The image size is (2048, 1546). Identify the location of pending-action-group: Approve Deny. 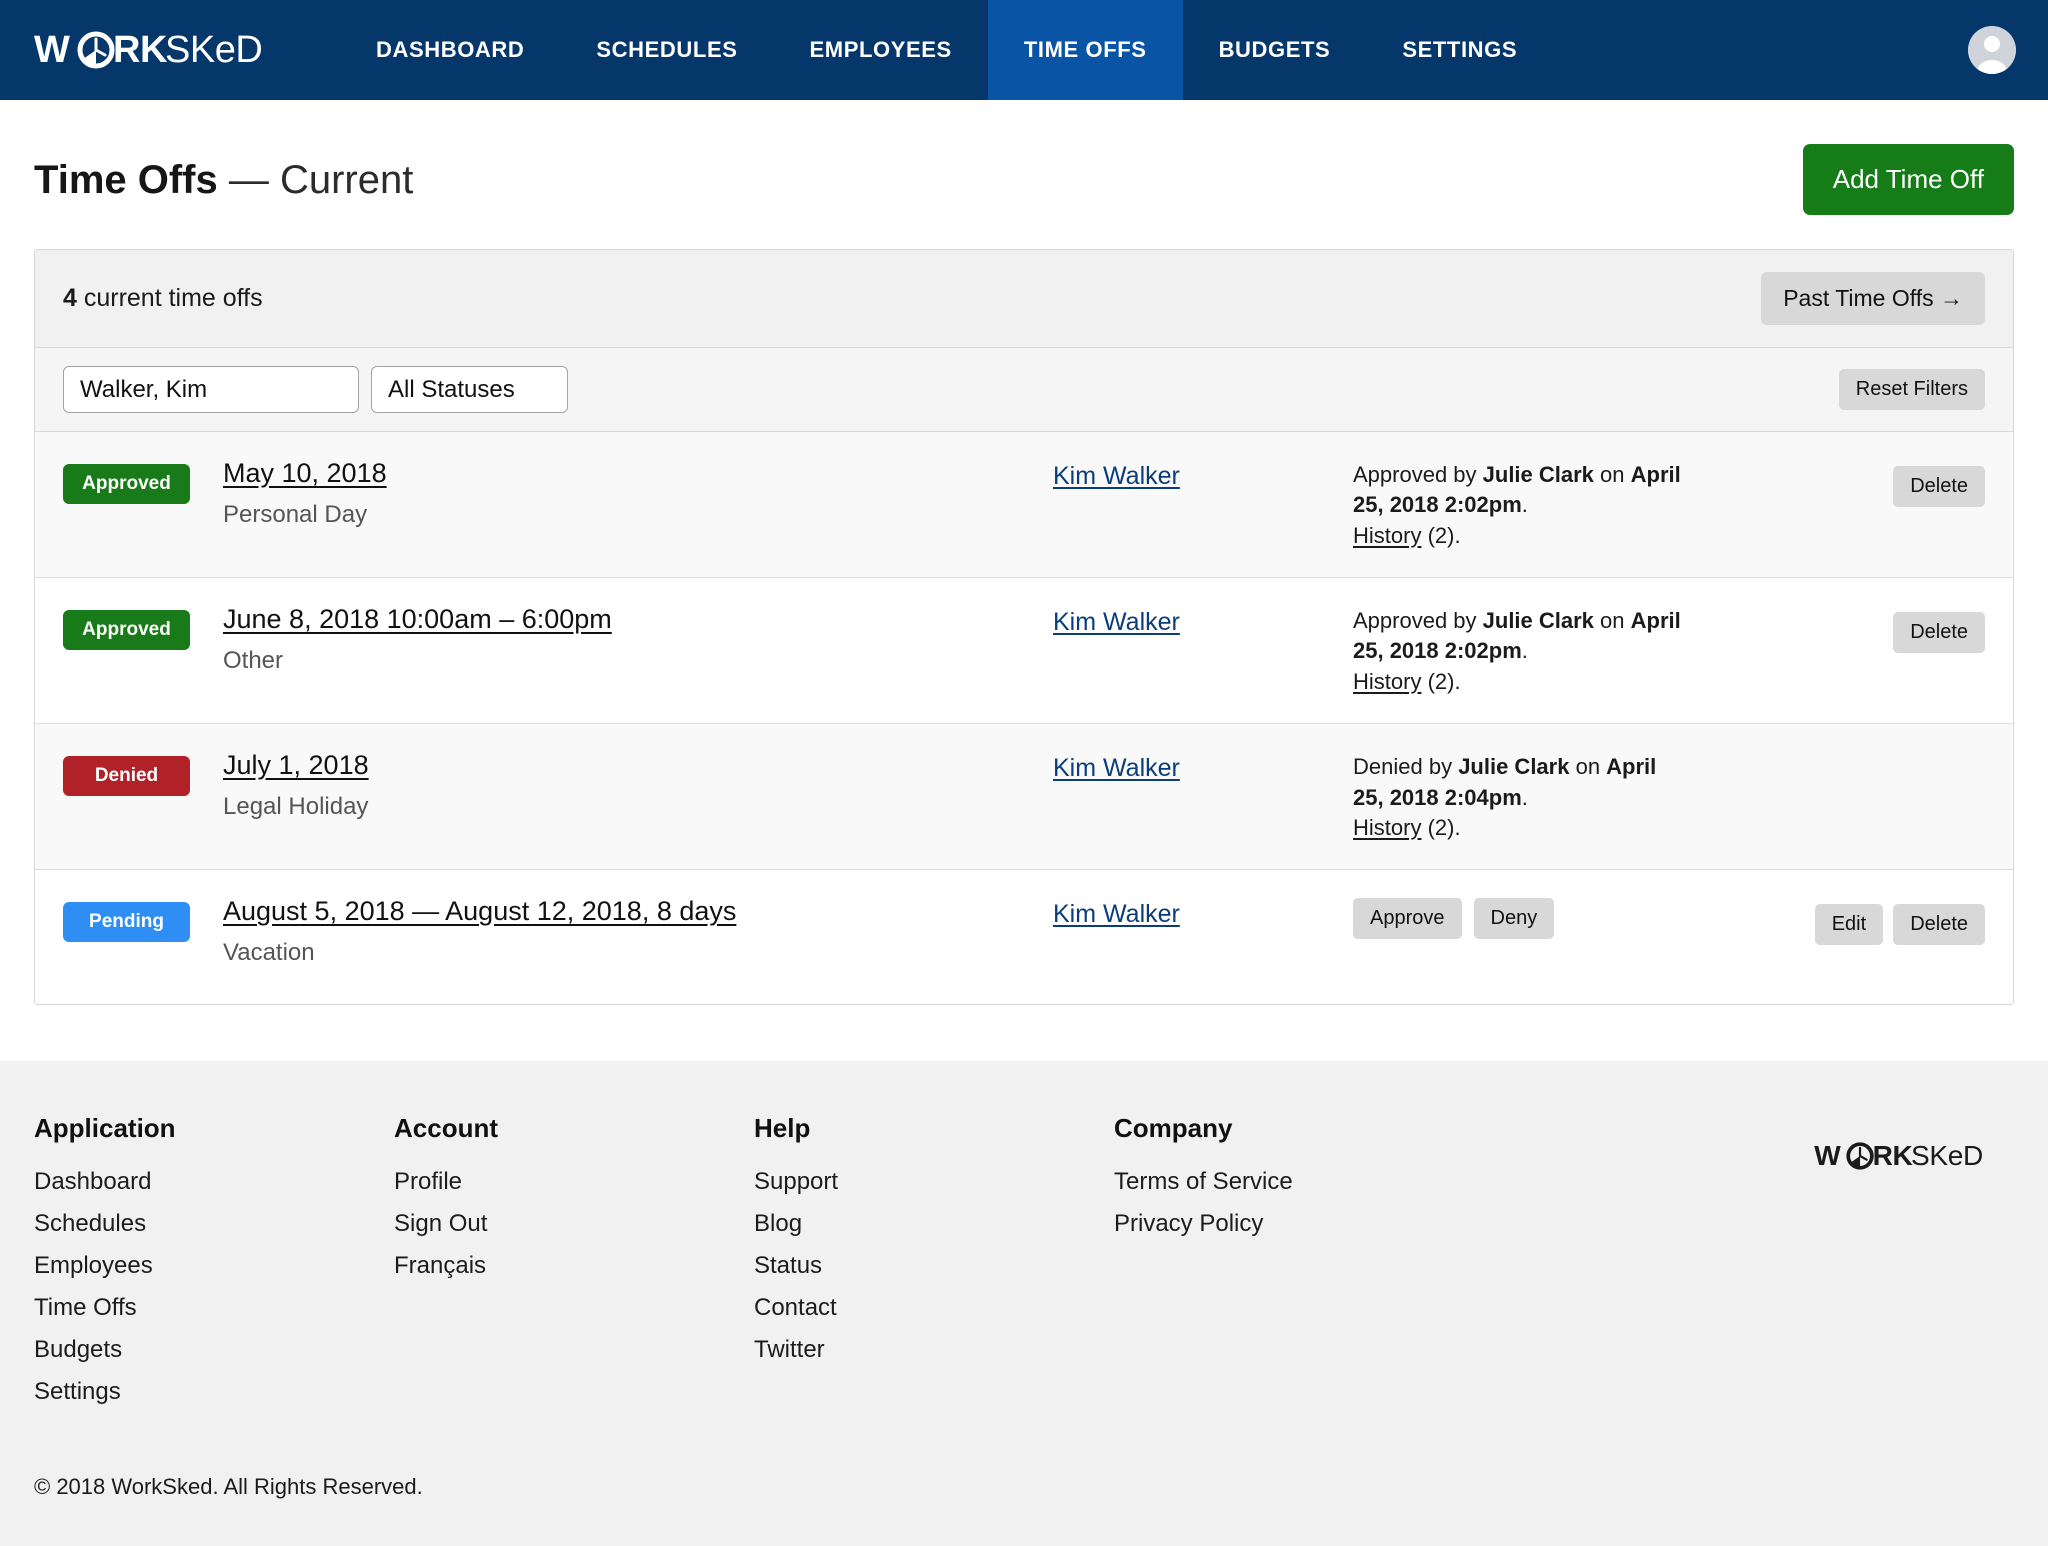
(1554, 919).